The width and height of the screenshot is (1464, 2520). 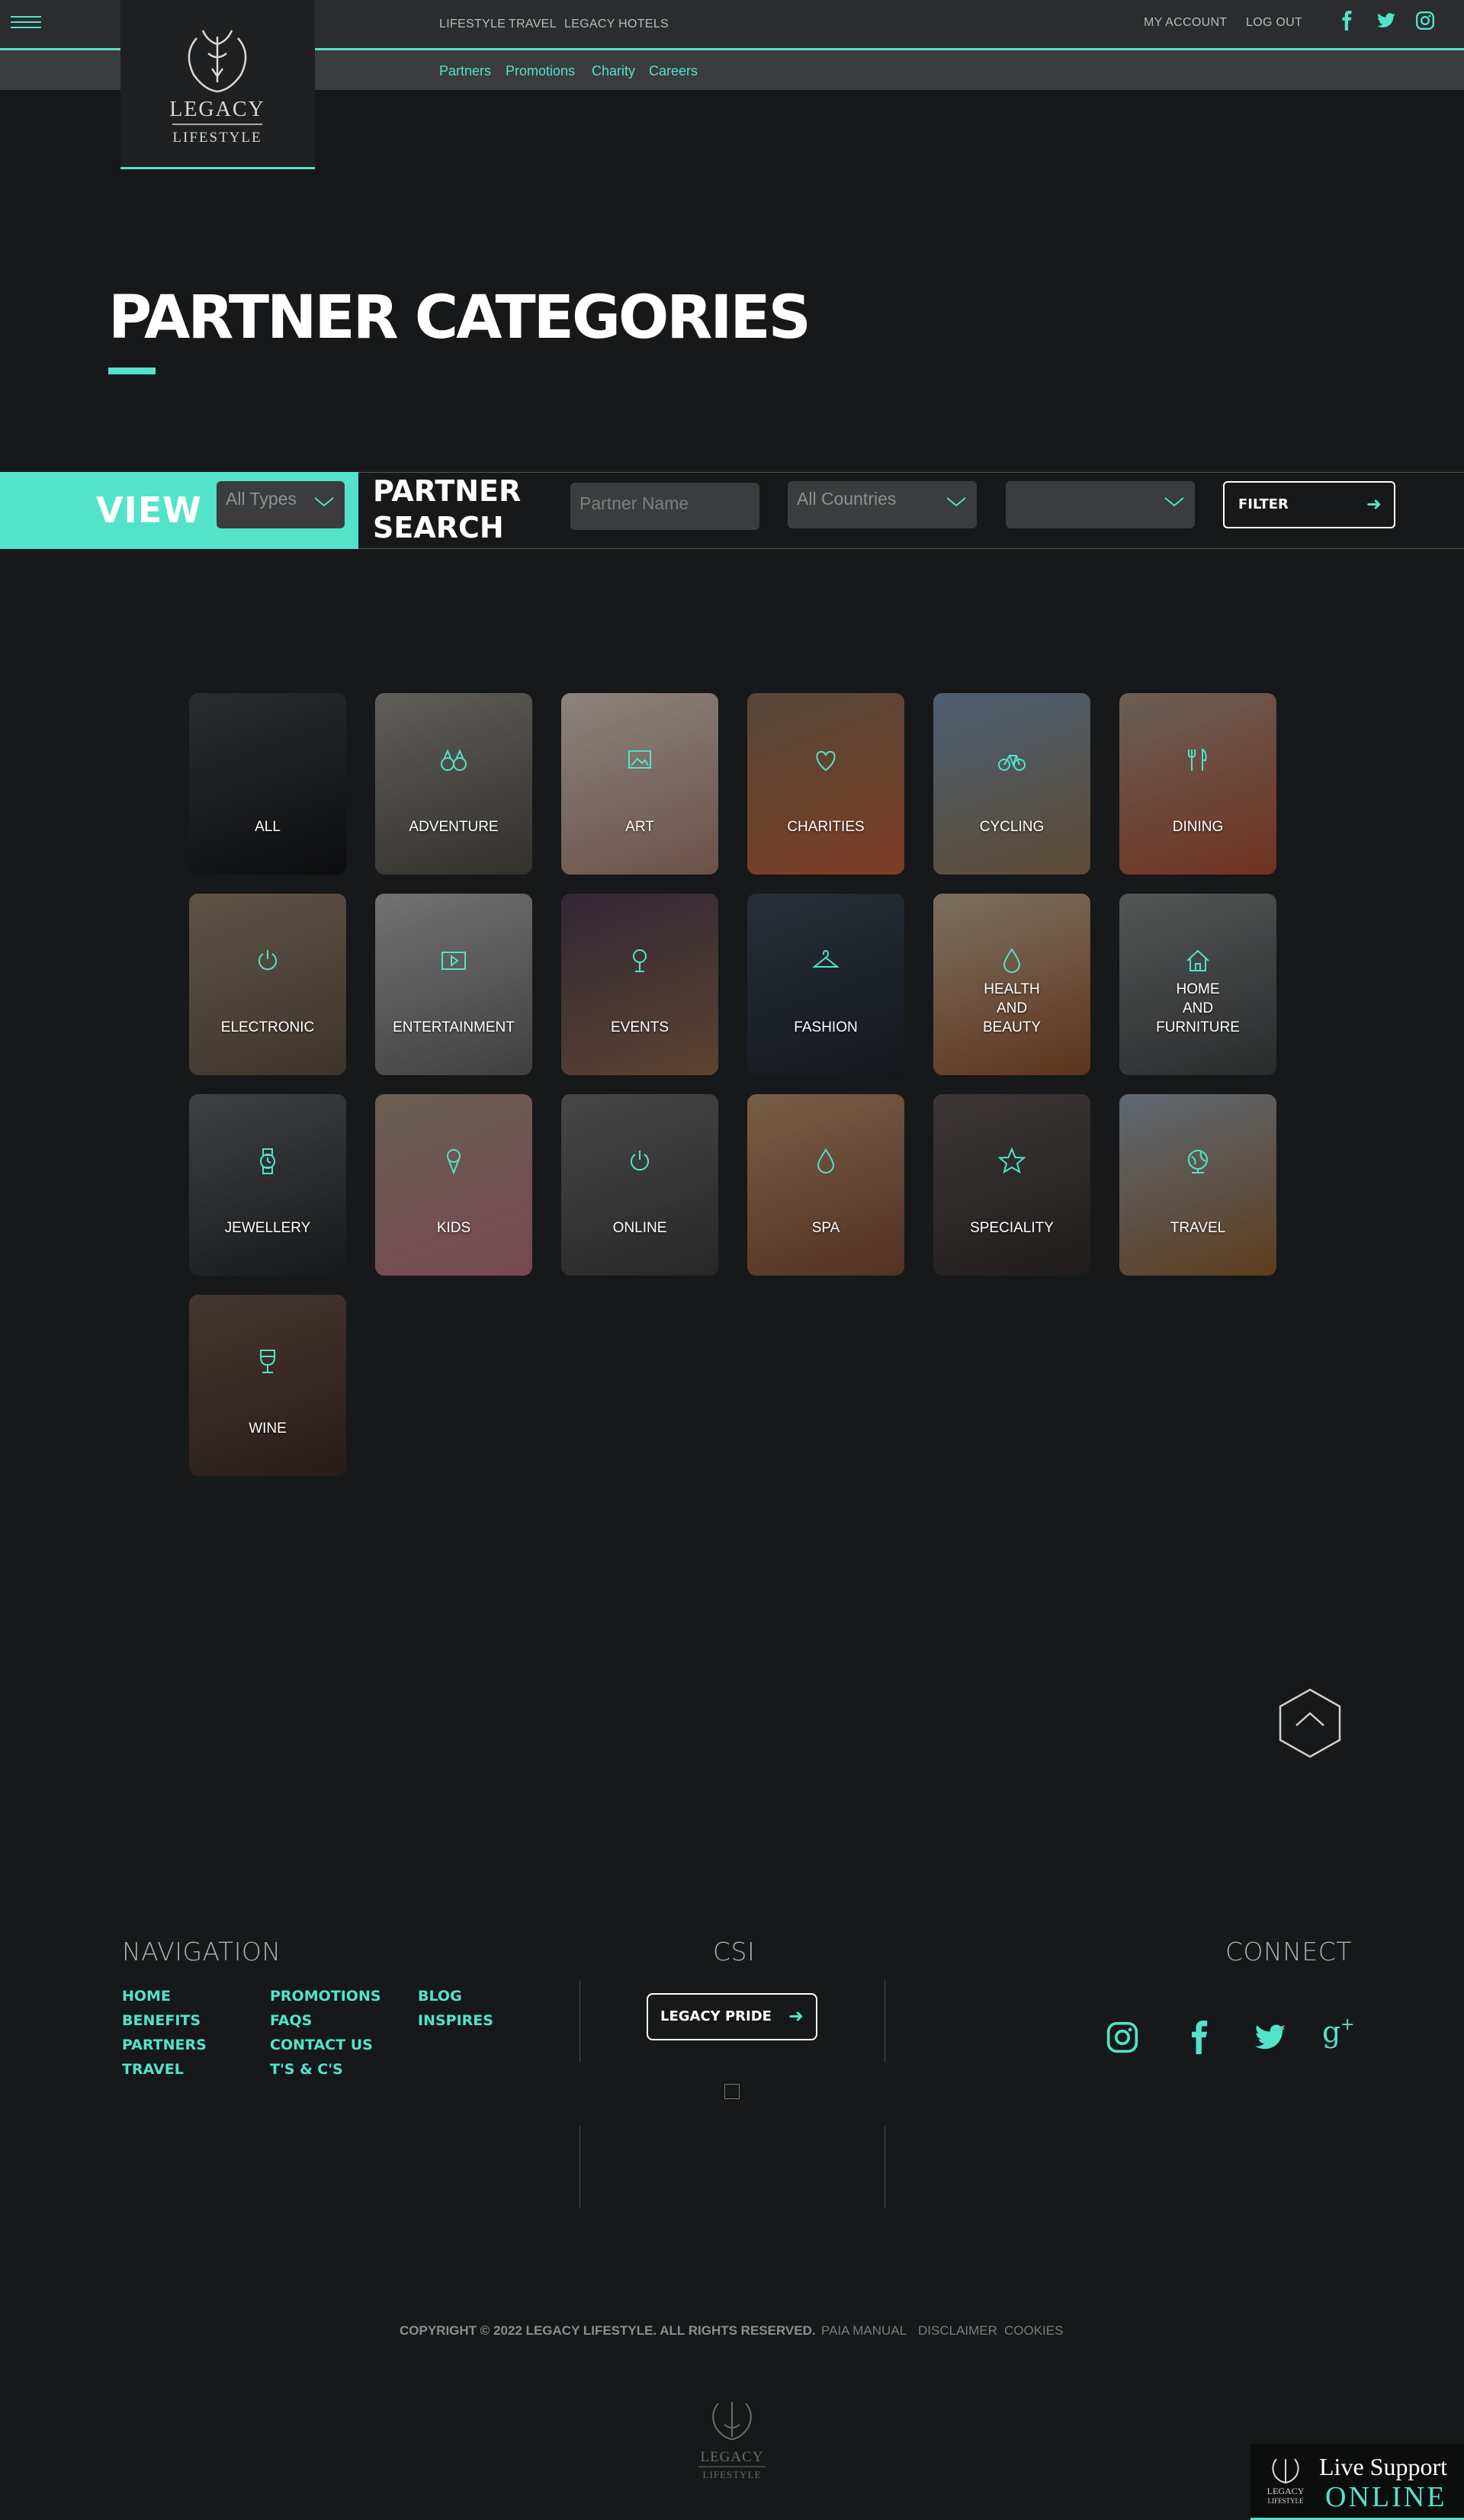 I want to click on category-tile-kids: KIDS, so click(x=453, y=1185).